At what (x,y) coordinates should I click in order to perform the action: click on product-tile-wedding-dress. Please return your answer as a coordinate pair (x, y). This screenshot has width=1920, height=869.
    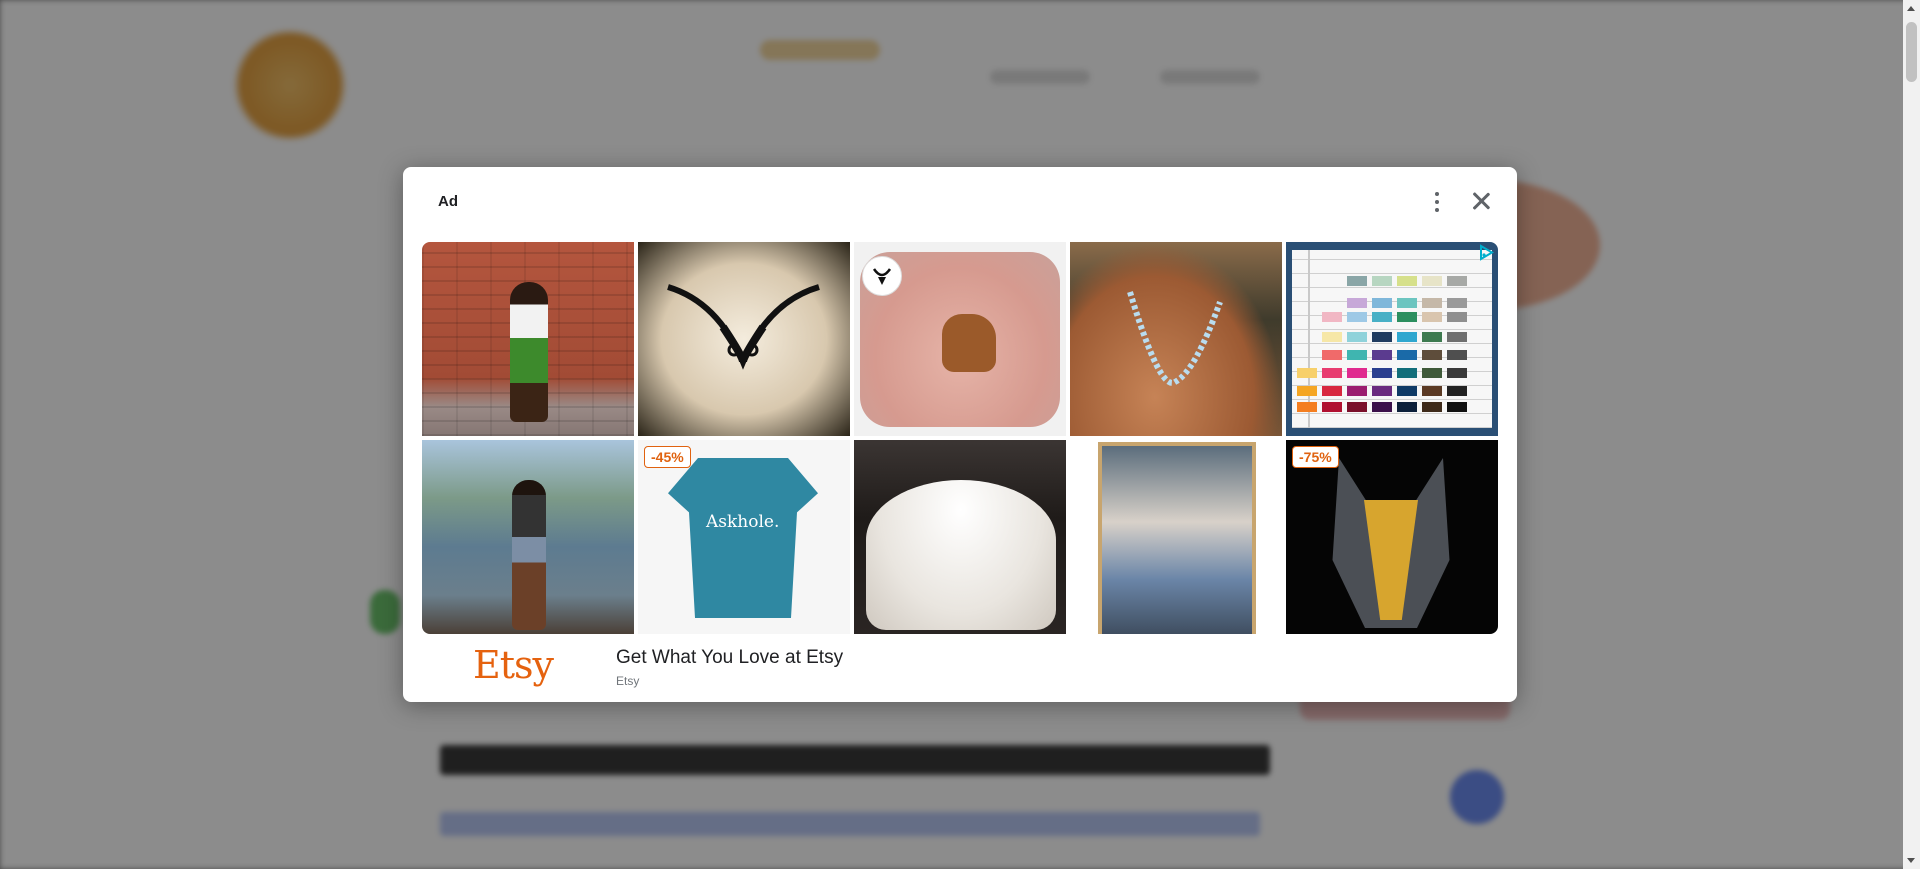
    Looking at the image, I should click on (960, 537).